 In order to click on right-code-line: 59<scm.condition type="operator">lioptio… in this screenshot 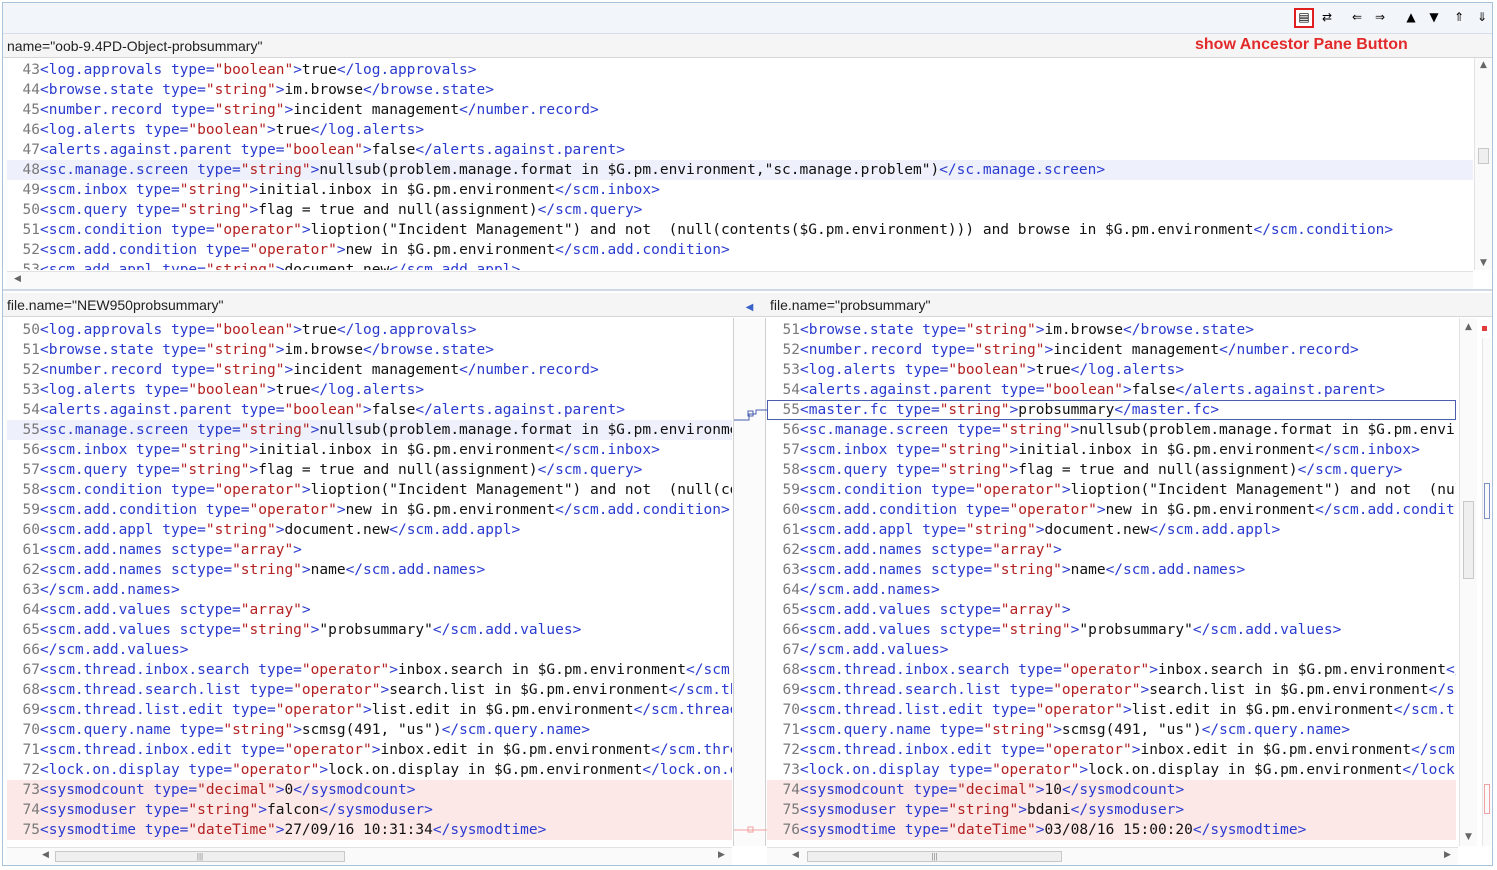, I will do `click(1111, 490)`.